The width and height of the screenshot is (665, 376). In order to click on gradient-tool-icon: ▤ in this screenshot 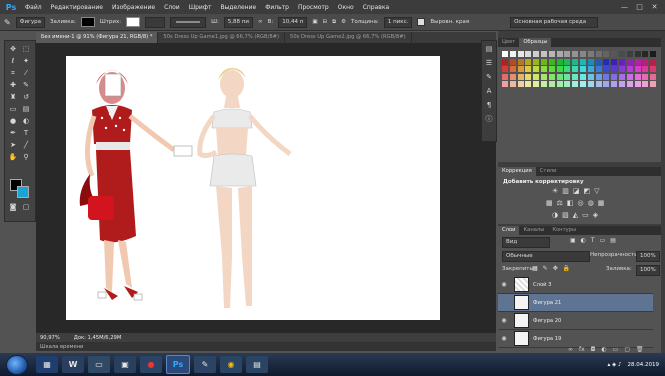, I will do `click(26, 109)`.